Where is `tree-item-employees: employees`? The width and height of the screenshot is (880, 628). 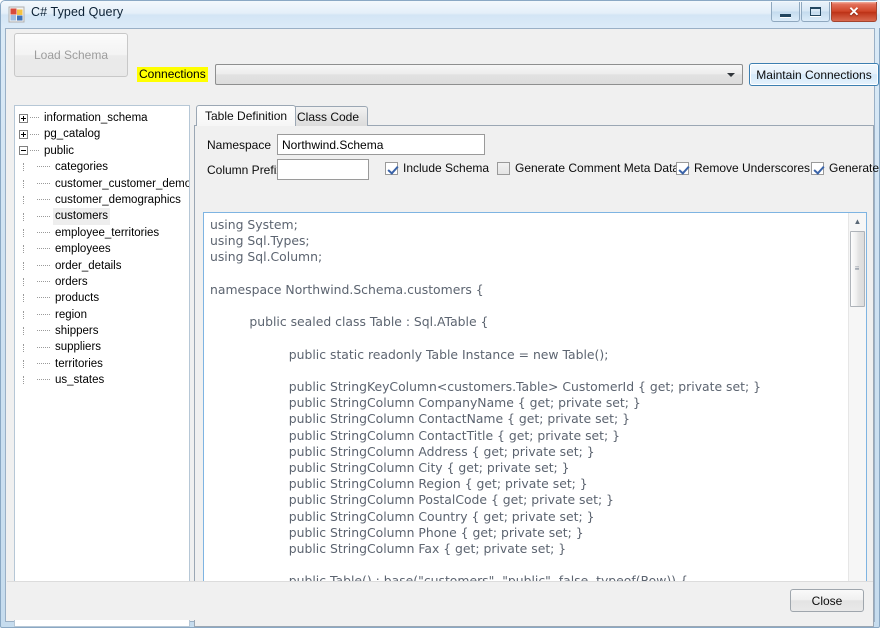 tree-item-employees: employees is located at coordinates (104, 249).